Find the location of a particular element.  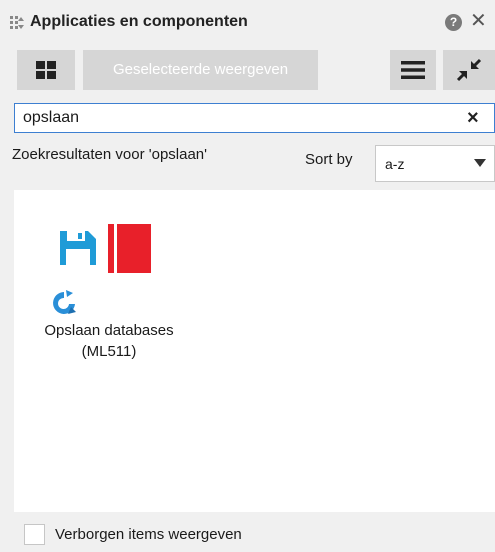

list-view-button is located at coordinates (413, 70).